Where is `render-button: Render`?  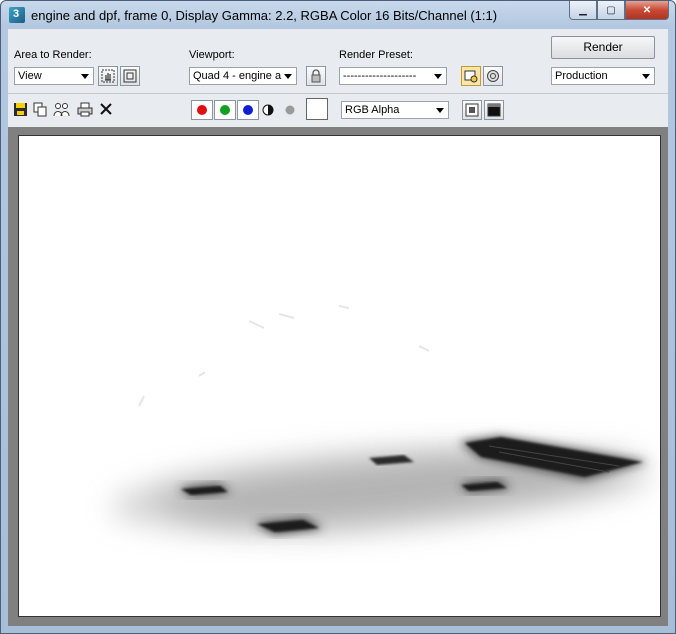
render-button: Render is located at coordinates (603, 47).